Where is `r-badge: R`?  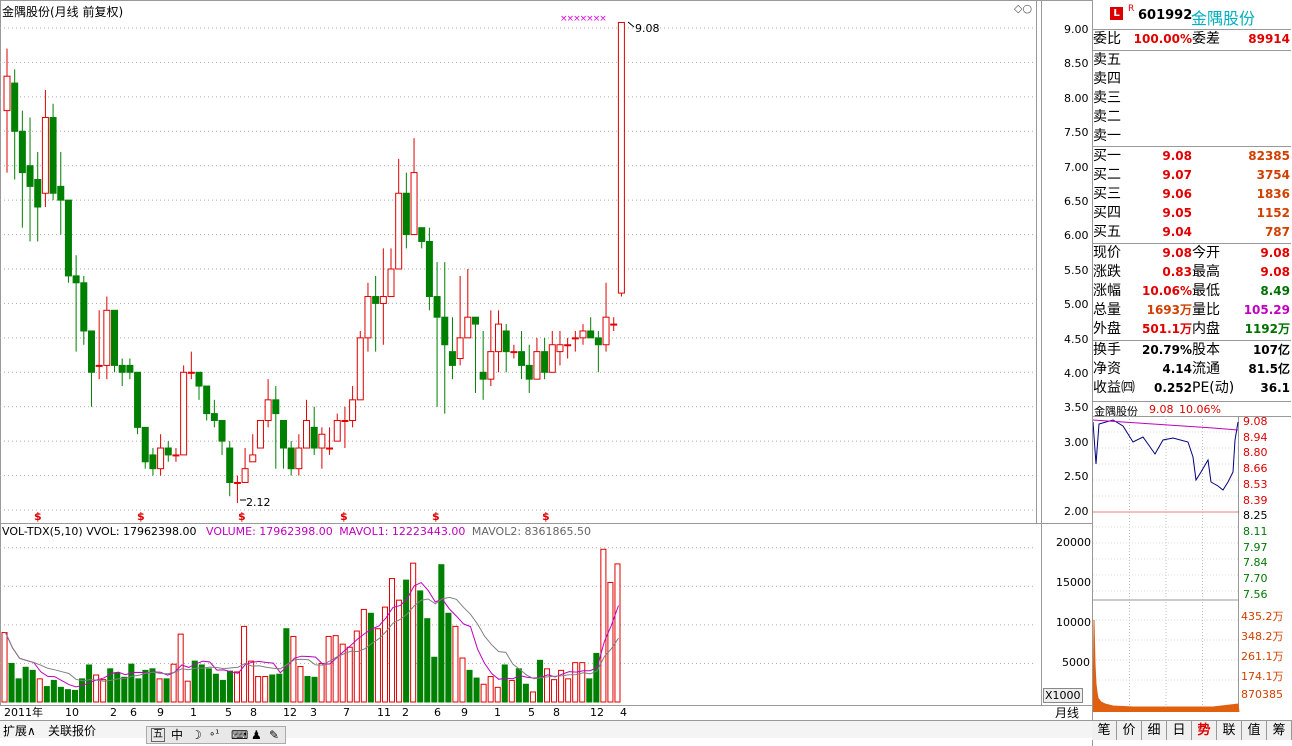
r-badge: R is located at coordinates (1131, 9).